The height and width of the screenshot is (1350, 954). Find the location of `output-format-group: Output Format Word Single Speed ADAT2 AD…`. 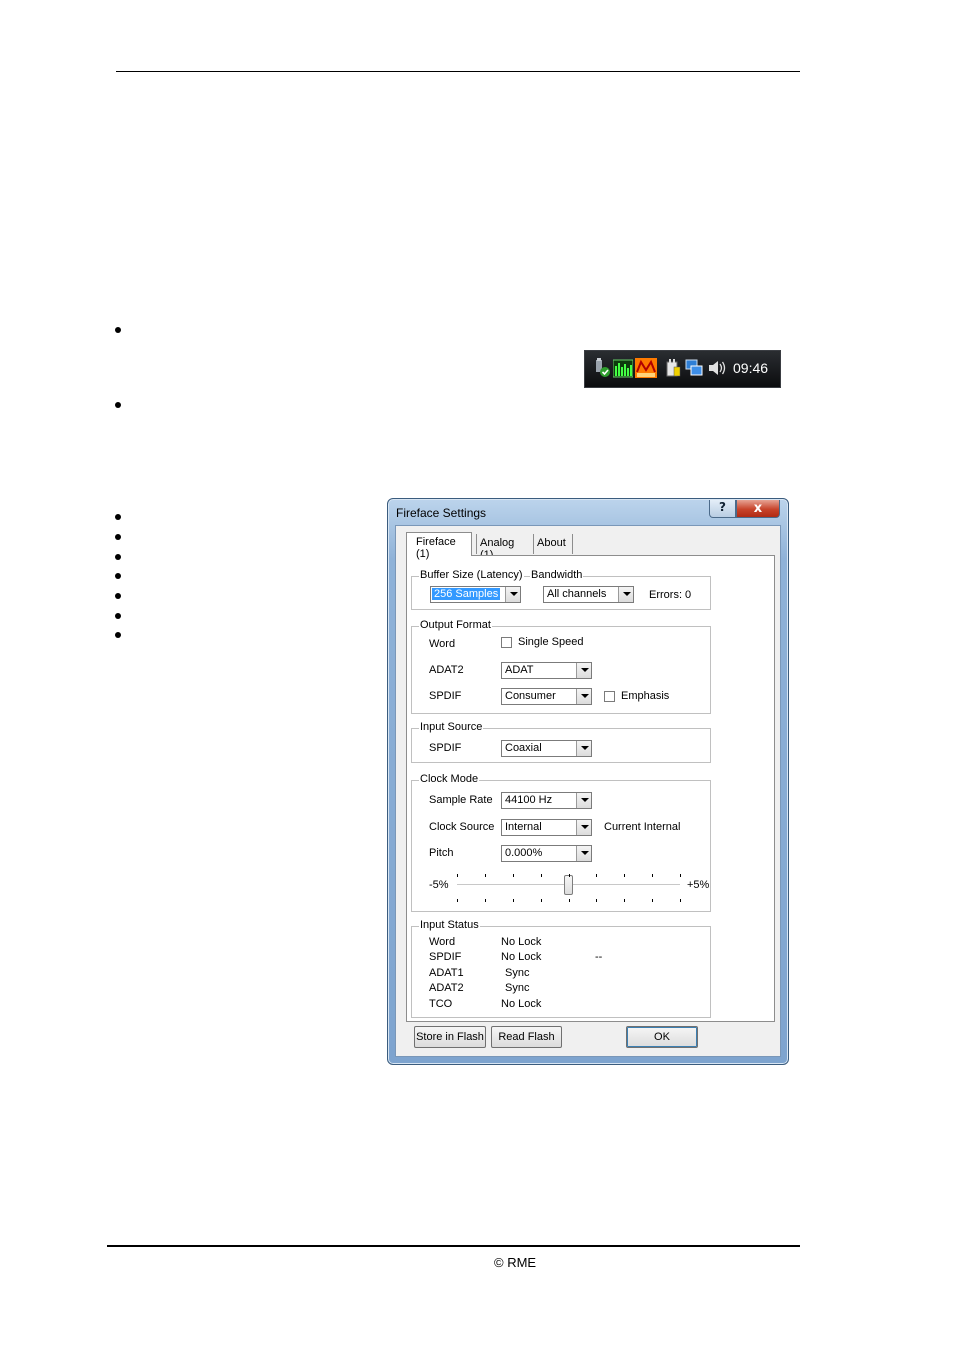

output-format-group: Output Format Word Single Speed ADAT2 AD… is located at coordinates (561, 666).